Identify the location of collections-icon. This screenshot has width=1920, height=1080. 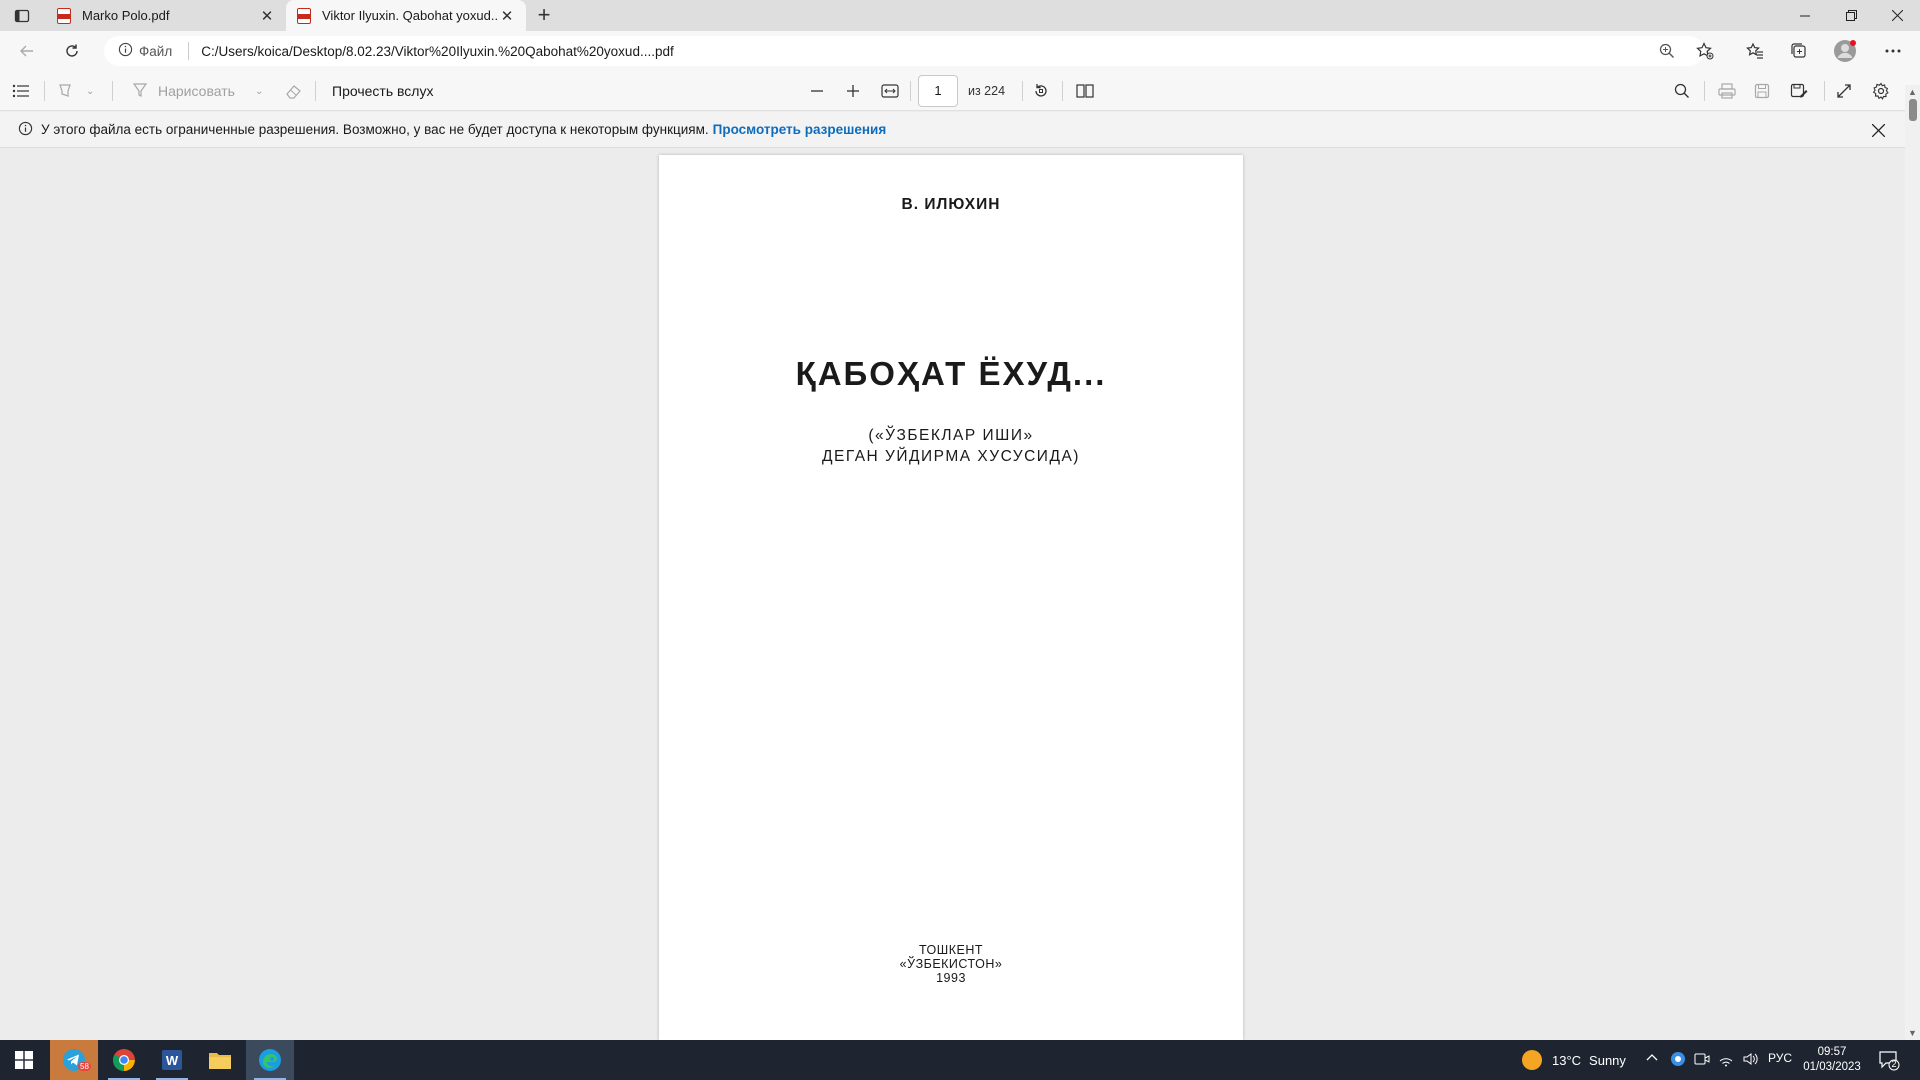
(1799, 51).